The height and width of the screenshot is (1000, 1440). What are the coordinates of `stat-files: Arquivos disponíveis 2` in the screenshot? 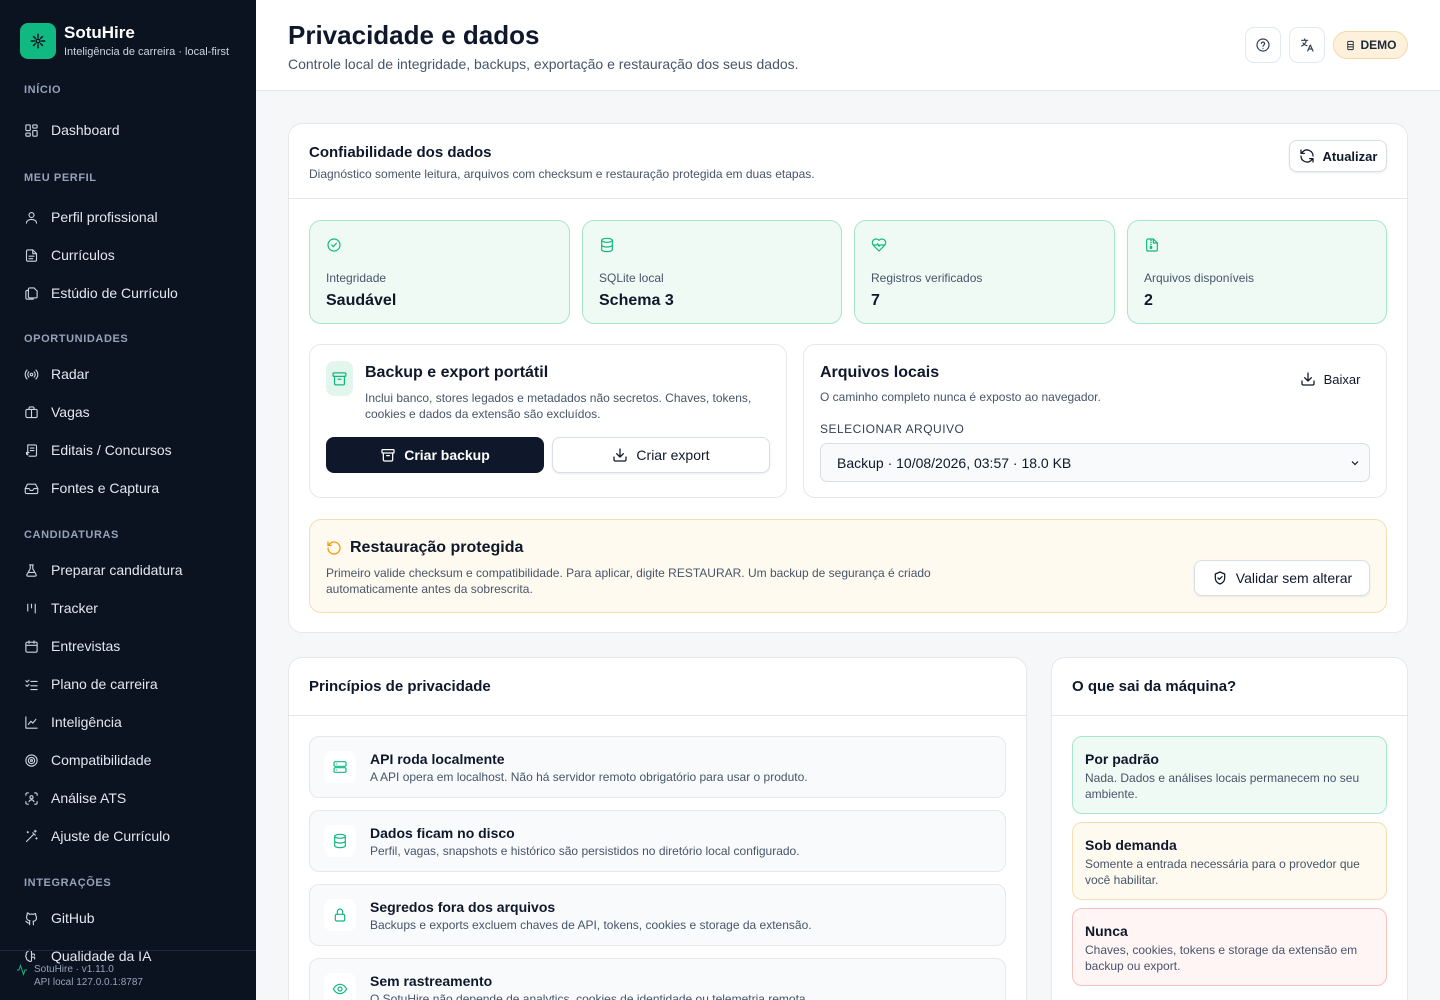 It's located at (1257, 272).